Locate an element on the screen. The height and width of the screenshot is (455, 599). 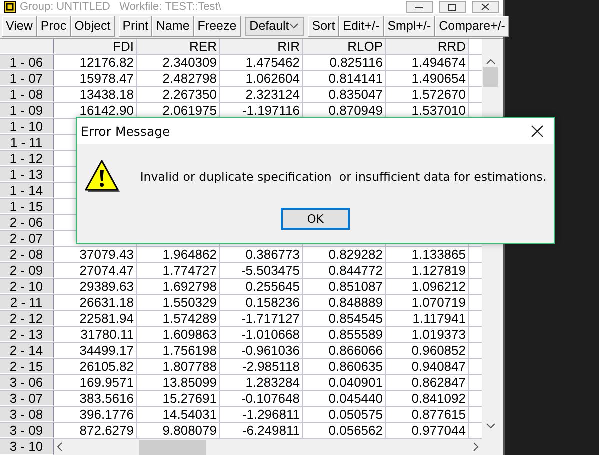
scroll-down-icon is located at coordinates (491, 426).